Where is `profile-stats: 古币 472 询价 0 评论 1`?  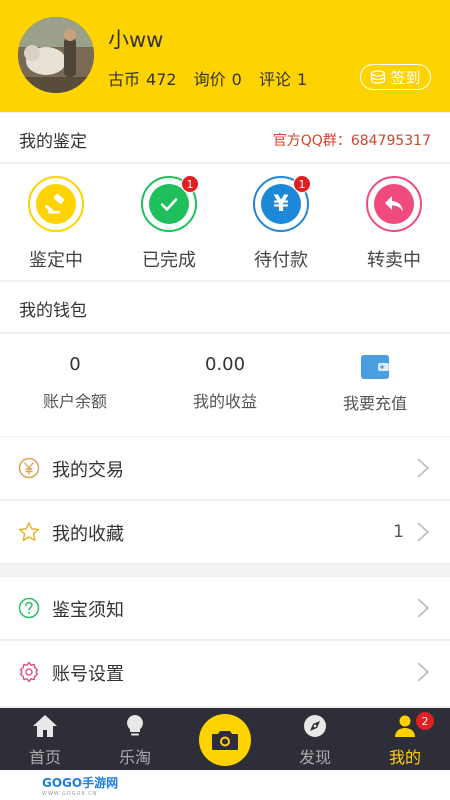 profile-stats: 古币 472 询价 0 评论 1 is located at coordinates (210, 78).